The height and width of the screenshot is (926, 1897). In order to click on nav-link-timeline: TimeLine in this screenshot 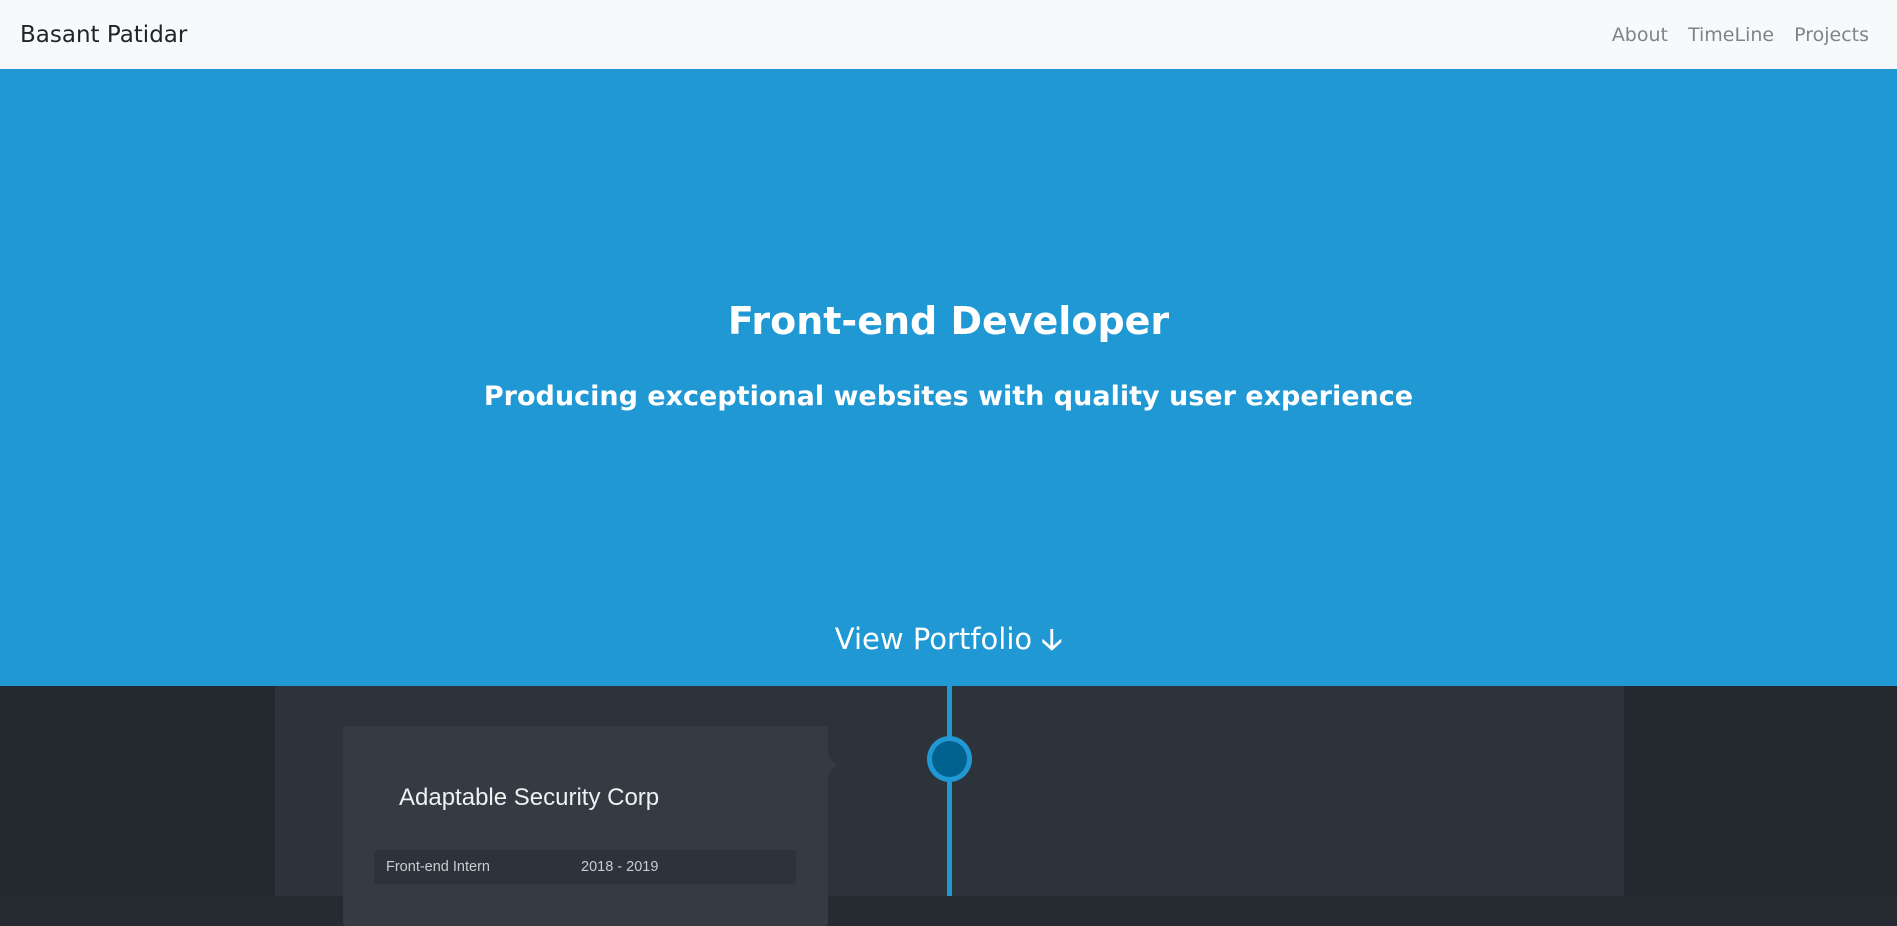, I will do `click(1731, 35)`.